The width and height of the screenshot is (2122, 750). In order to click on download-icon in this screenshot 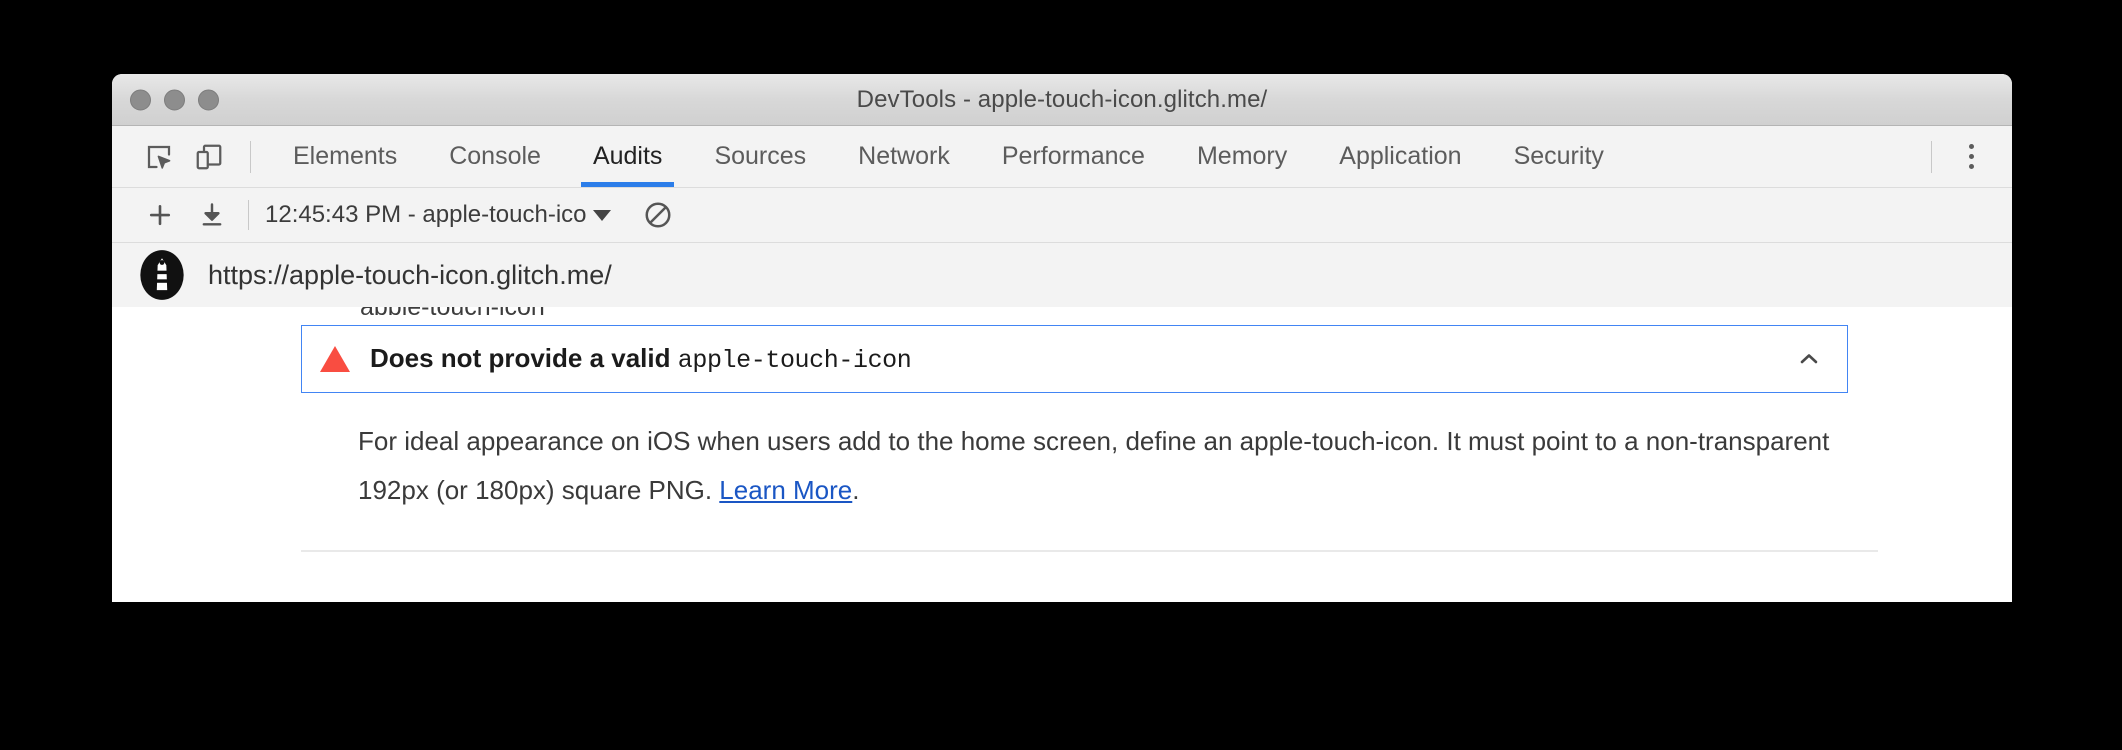, I will do `click(212, 215)`.